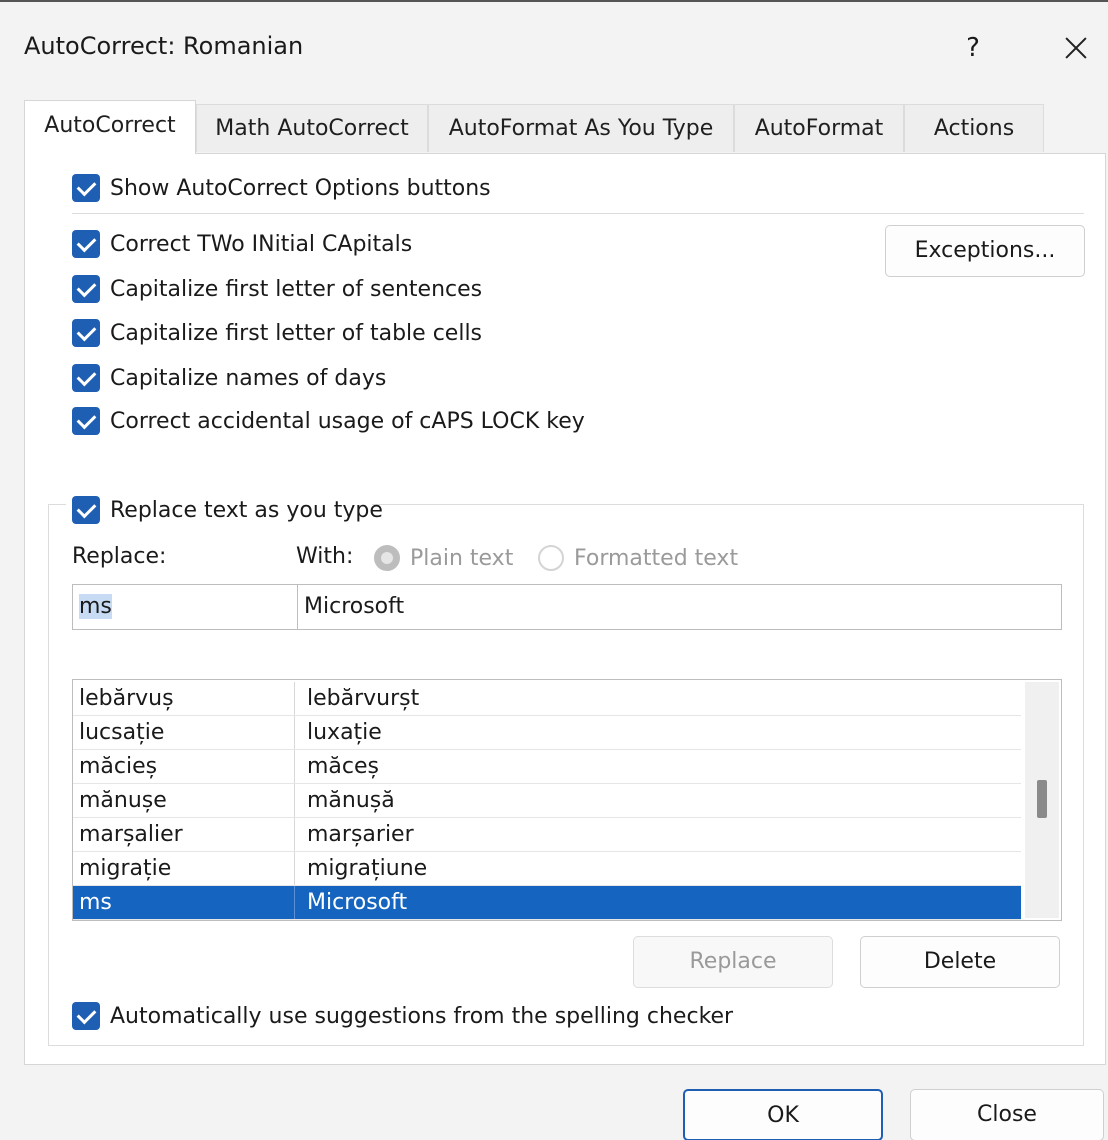 This screenshot has width=1108, height=1140. I want to click on checkbox-label: Correct TWo INitial CApitals, so click(261, 244).